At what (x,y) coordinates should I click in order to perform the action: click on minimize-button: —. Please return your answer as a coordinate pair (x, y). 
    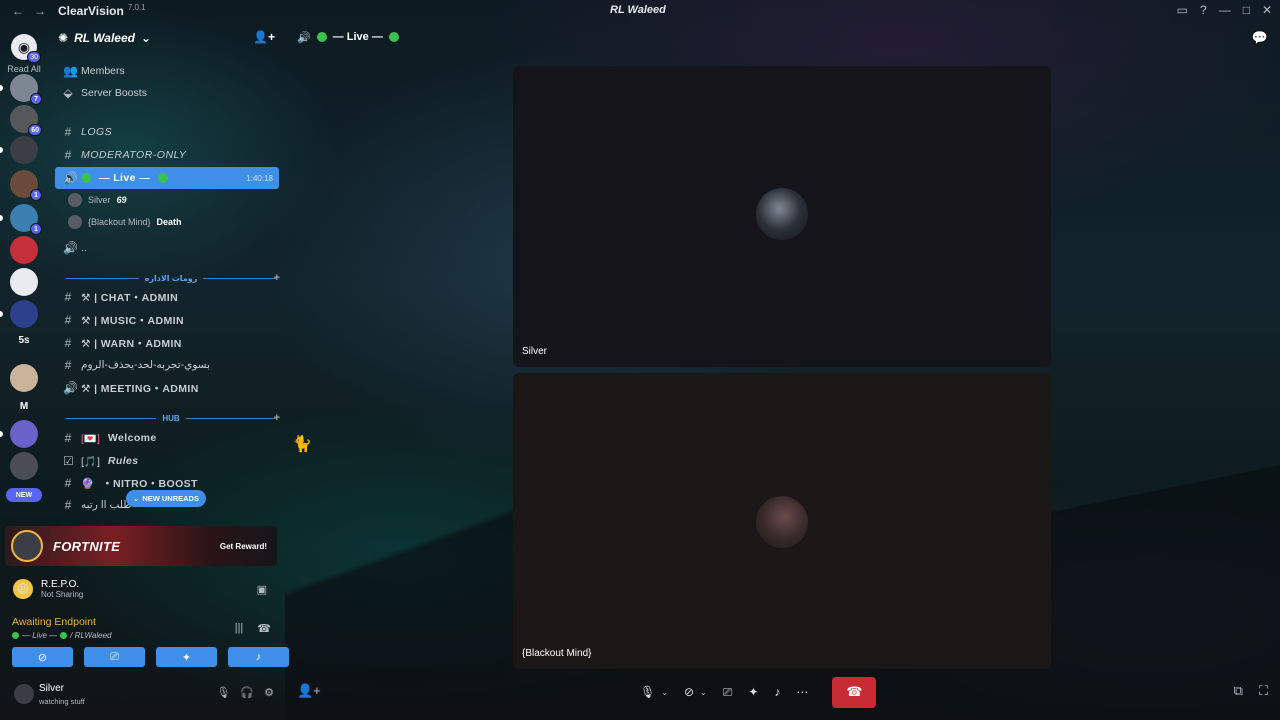
    Looking at the image, I should click on (1225, 10).